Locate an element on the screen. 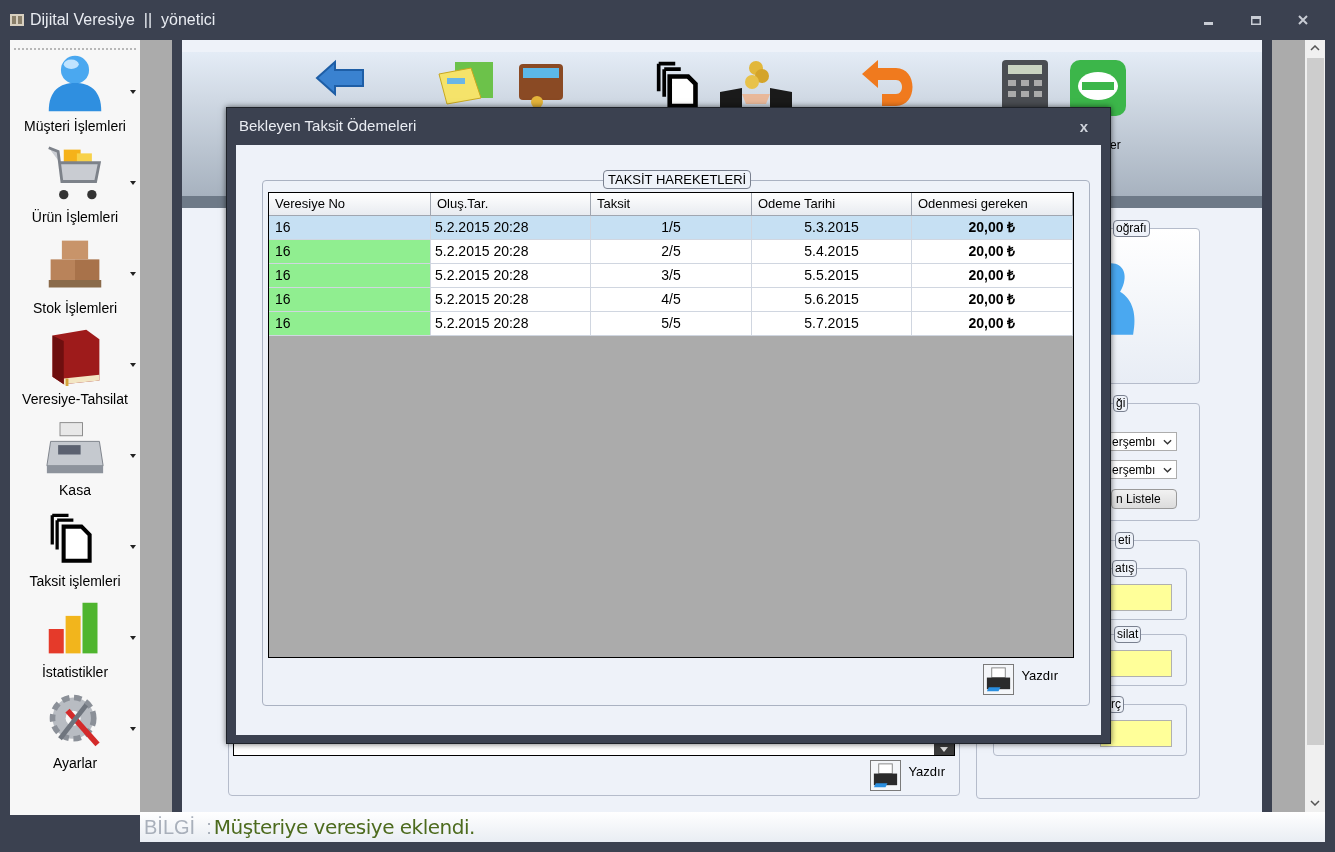  table-row: 16 5.2.2015 20:28 5/5 5.7.2015 20,00 ₺ is located at coordinates (671, 324).